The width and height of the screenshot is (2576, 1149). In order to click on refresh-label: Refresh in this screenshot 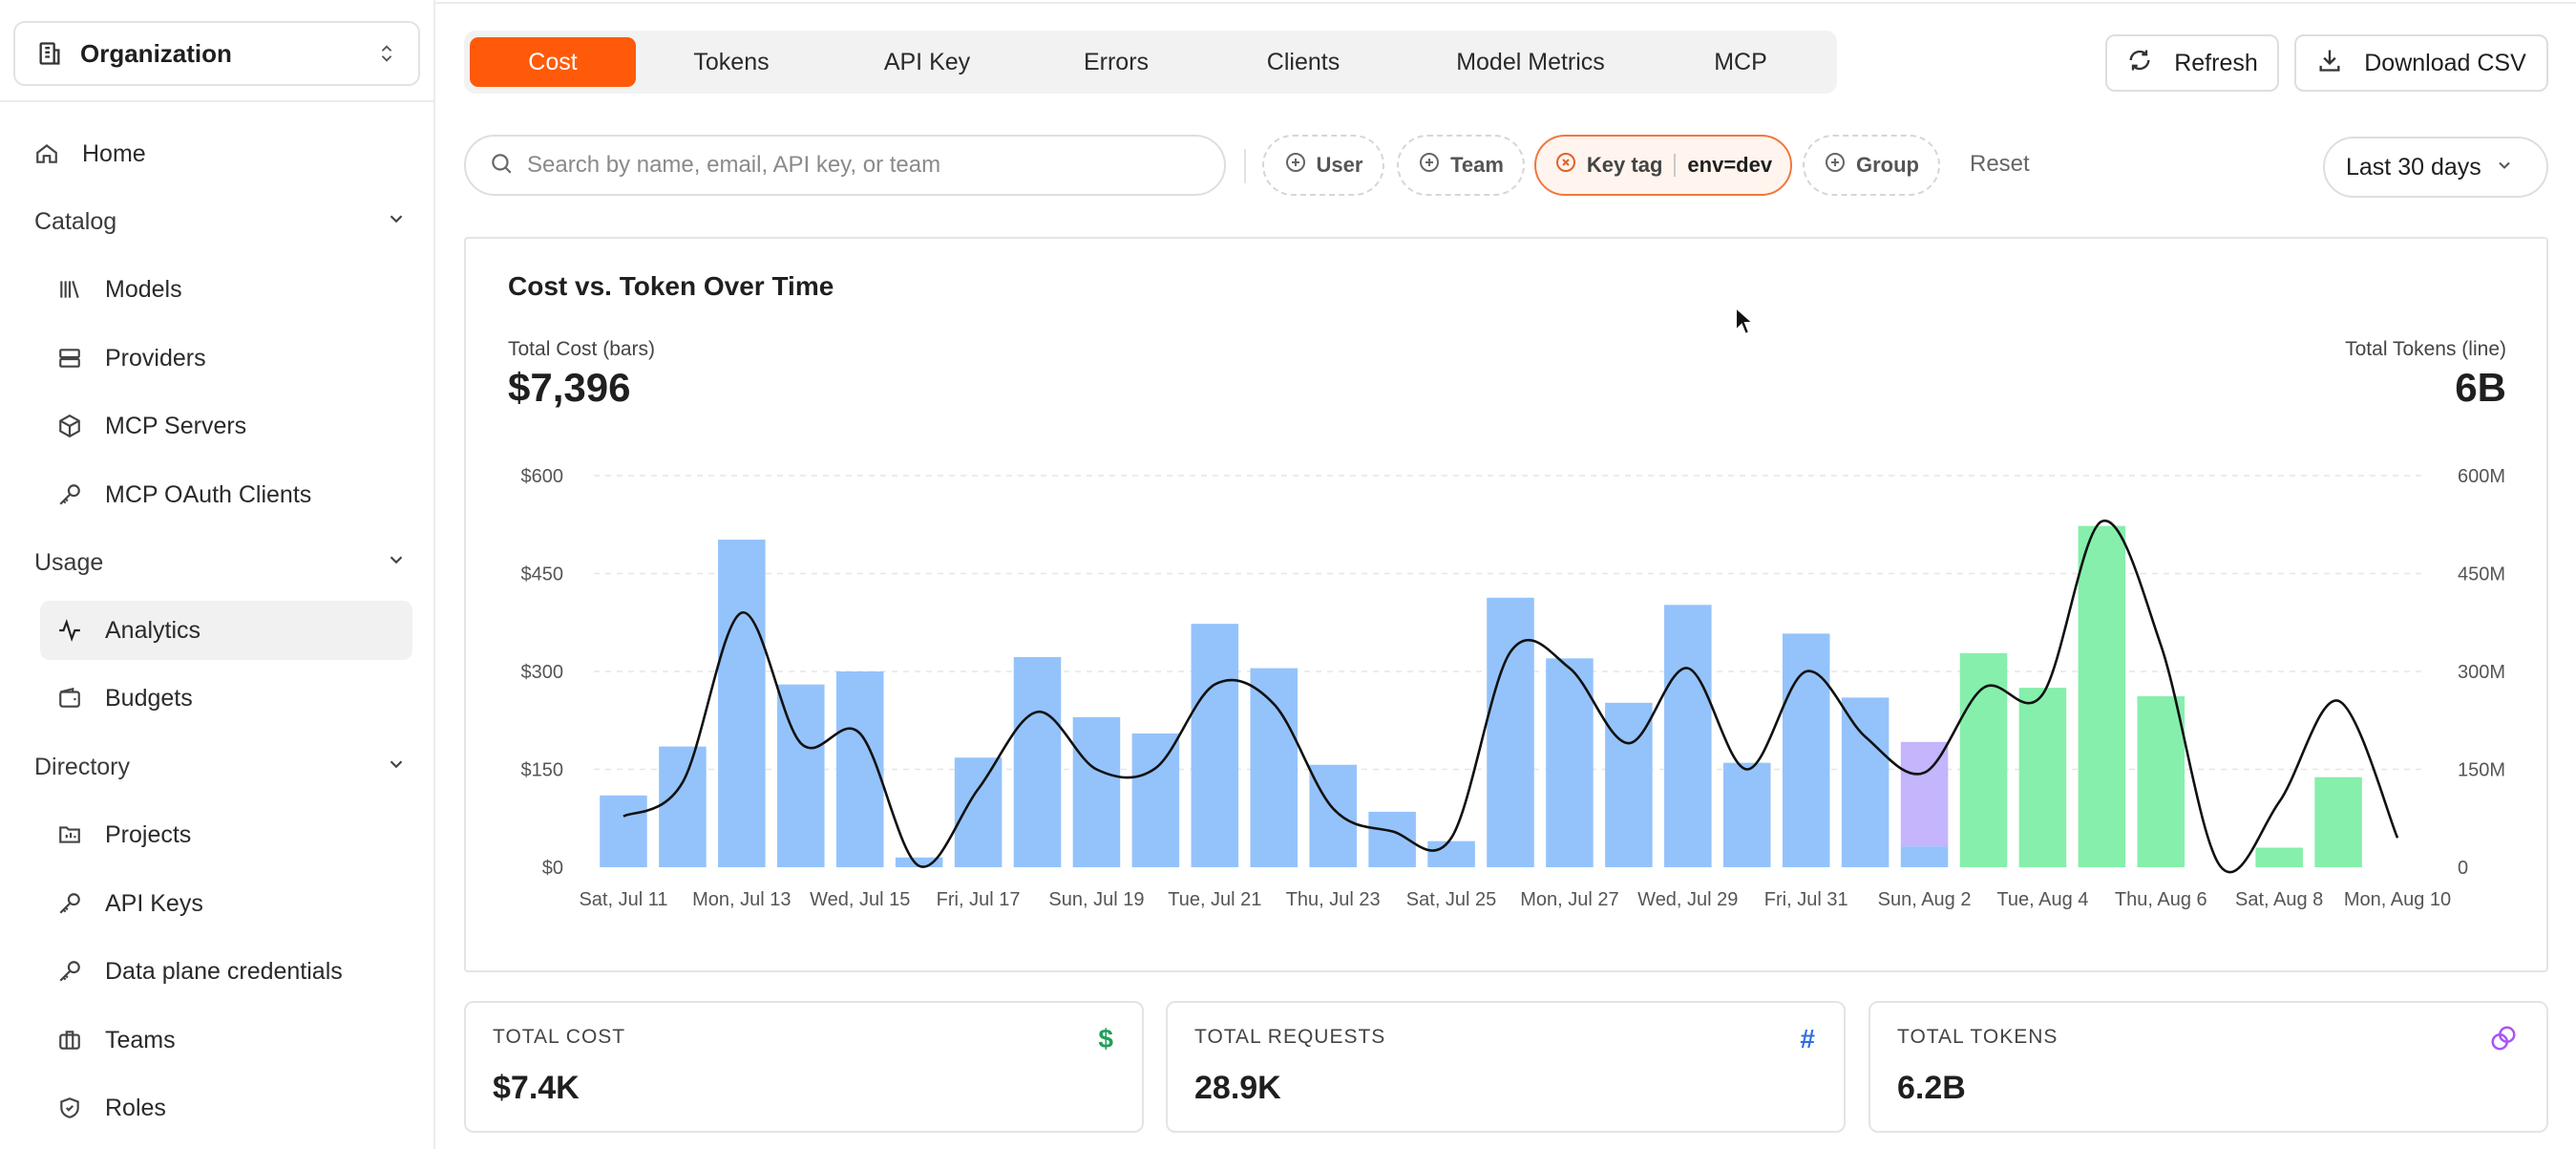, I will do `click(2216, 63)`.